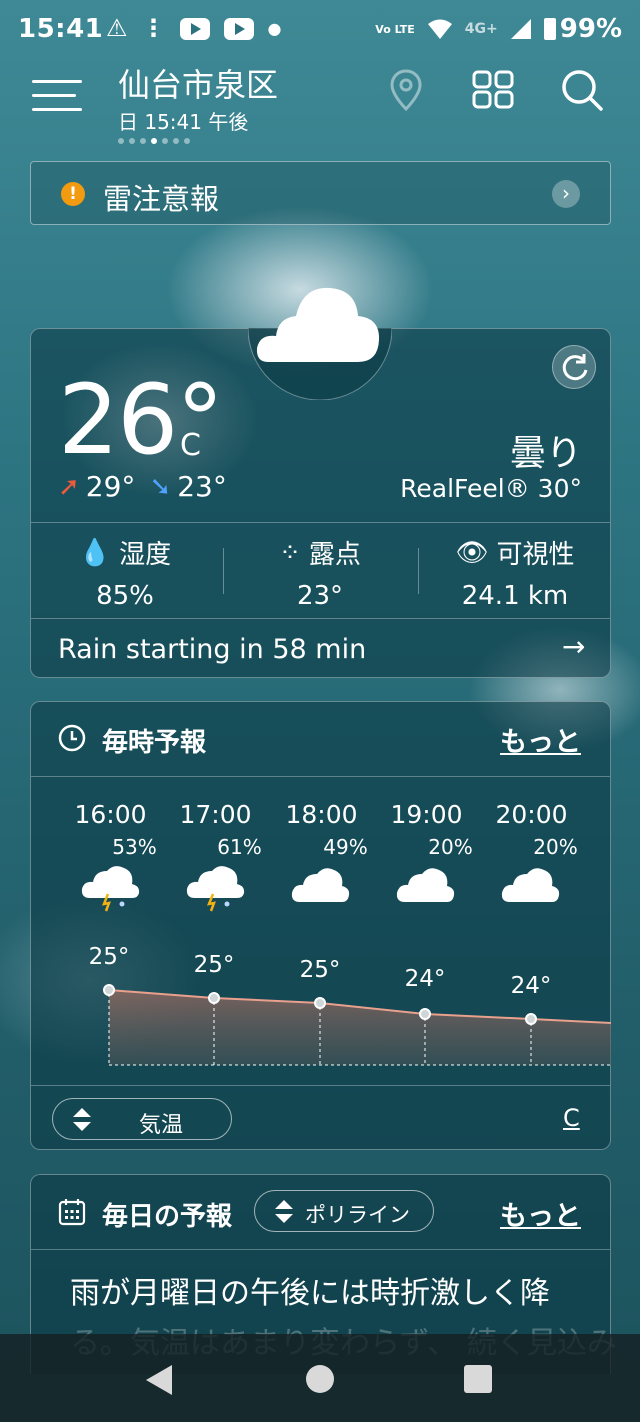  What do you see at coordinates (110, 829) in the screenshot?
I see `hour-column: 16:00 53%` at bounding box center [110, 829].